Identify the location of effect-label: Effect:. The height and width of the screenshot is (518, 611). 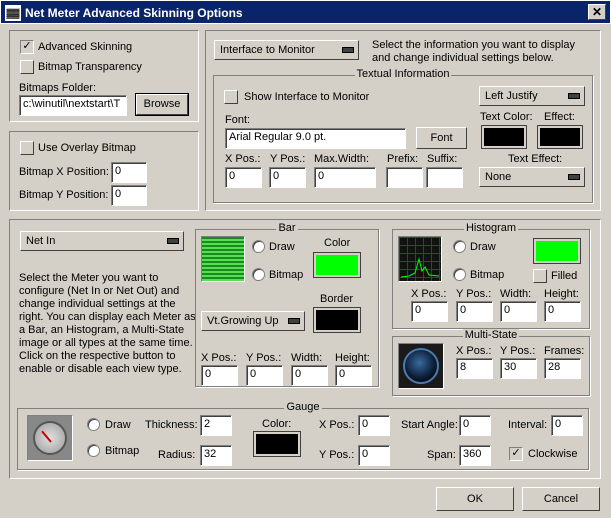
(559, 117).